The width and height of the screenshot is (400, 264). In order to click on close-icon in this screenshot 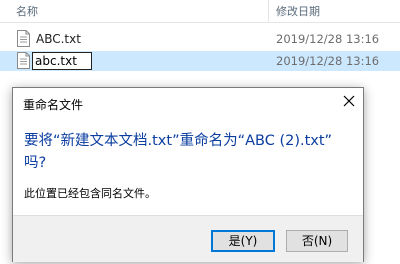, I will do `click(349, 101)`.